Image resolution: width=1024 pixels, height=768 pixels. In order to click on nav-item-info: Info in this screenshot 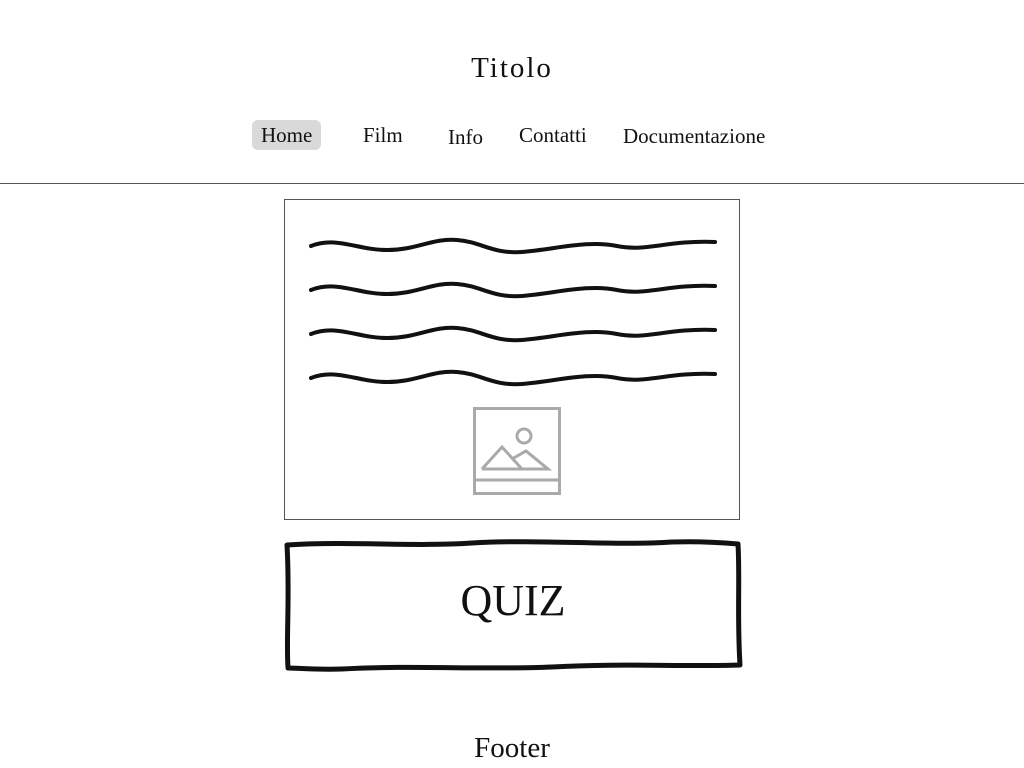, I will do `click(465, 137)`.